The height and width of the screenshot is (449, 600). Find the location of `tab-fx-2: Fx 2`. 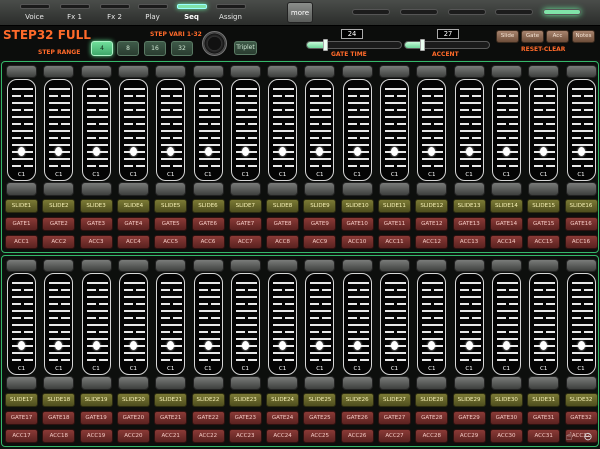

tab-fx-2: Fx 2 is located at coordinates (114, 13).